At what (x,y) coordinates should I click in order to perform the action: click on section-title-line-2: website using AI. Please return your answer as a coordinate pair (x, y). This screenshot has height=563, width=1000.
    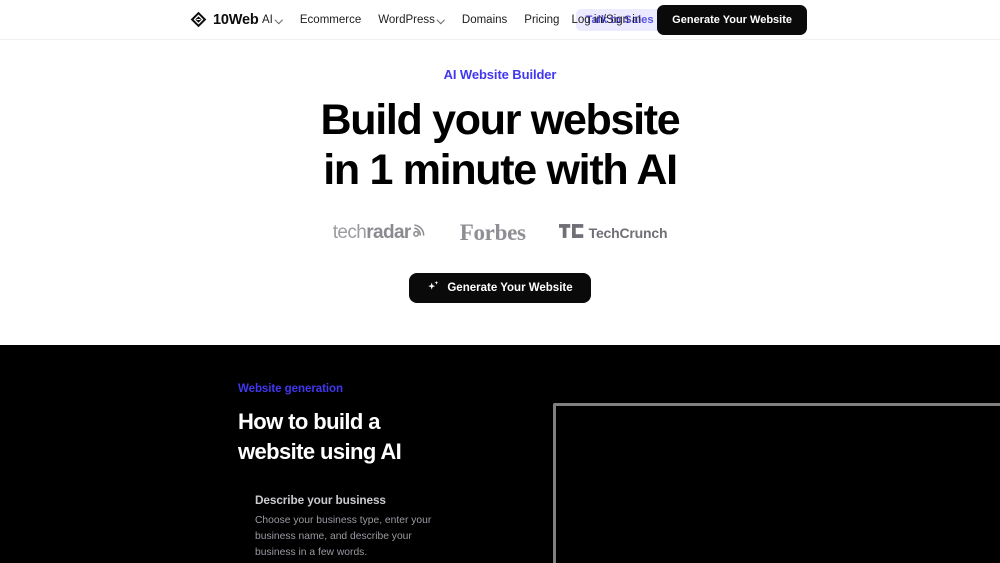
    Looking at the image, I should click on (320, 451).